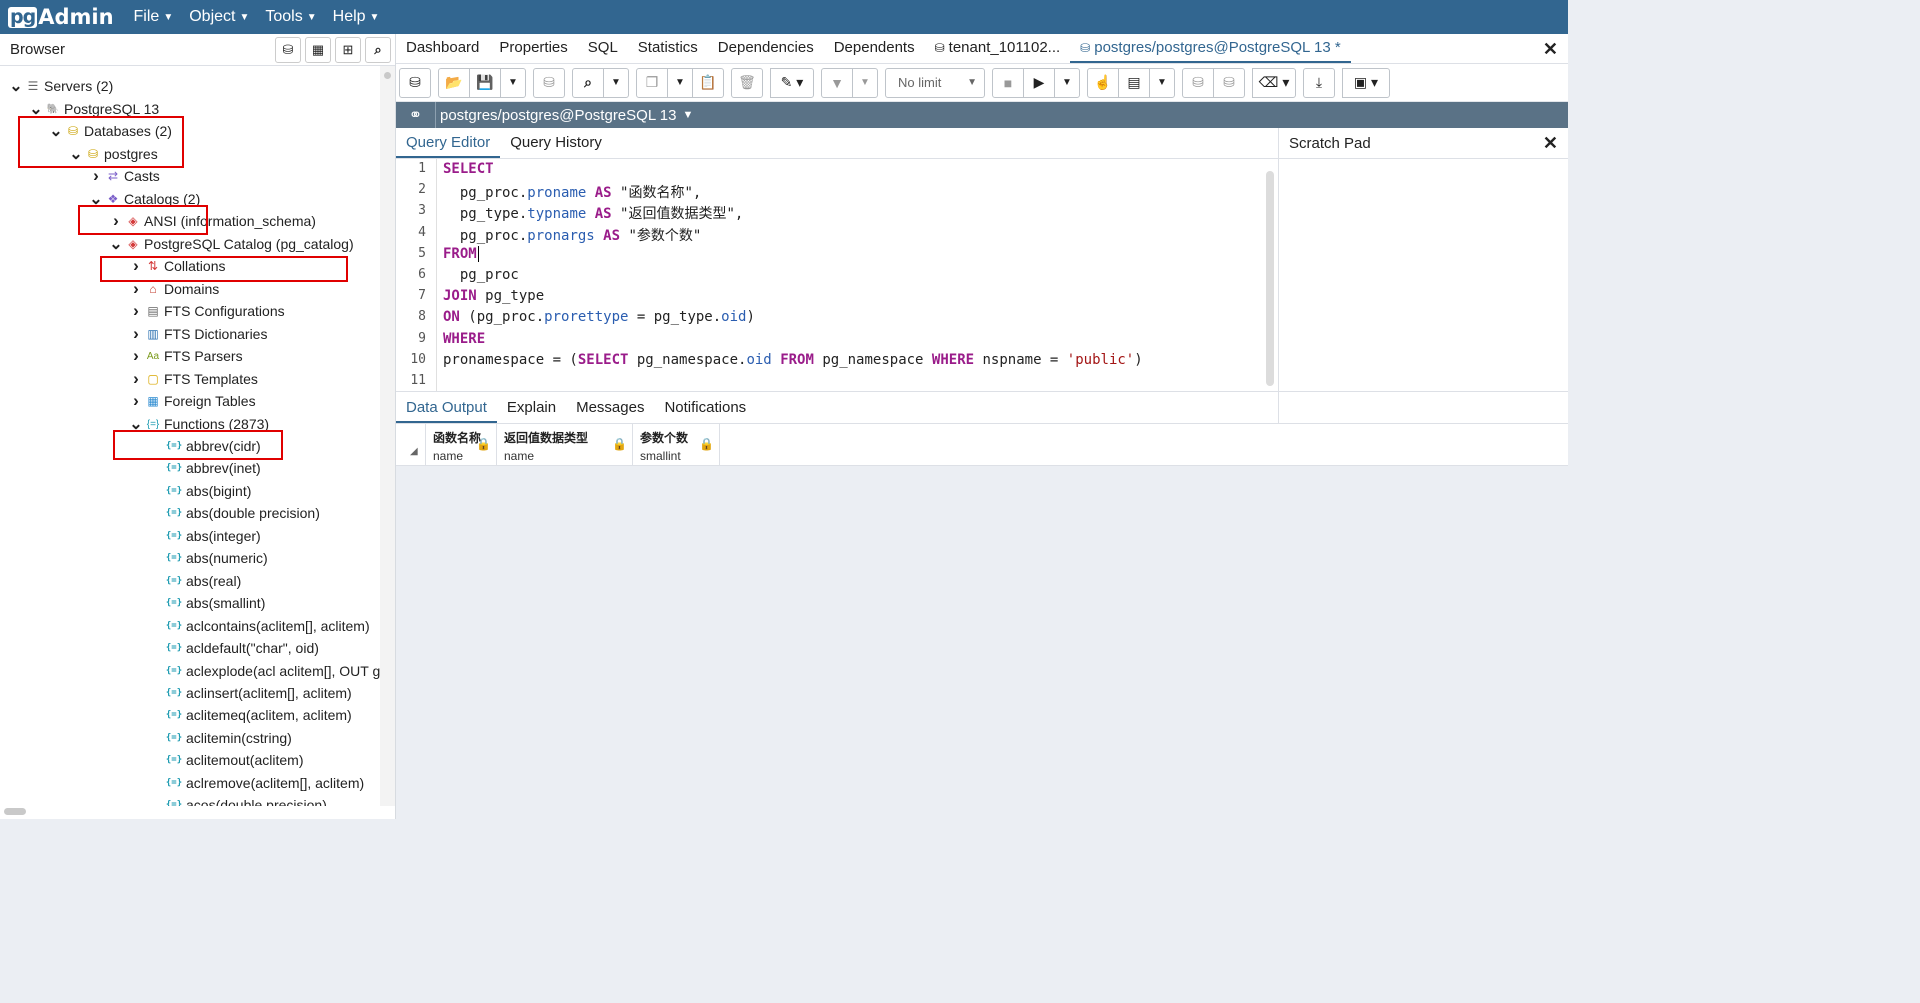 Image resolution: width=1920 pixels, height=1003 pixels. I want to click on tab-notifications: Notifications, so click(705, 411).